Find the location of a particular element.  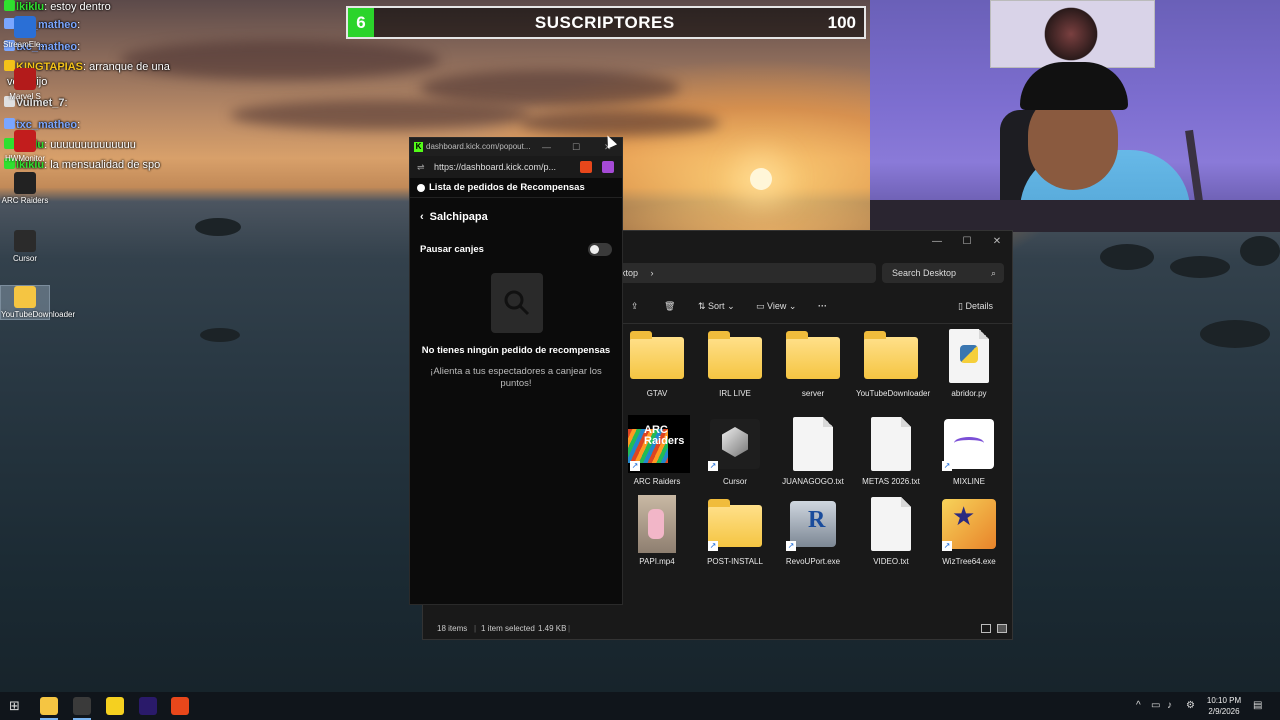

taskbar-notes-icon is located at coordinates (115, 706).